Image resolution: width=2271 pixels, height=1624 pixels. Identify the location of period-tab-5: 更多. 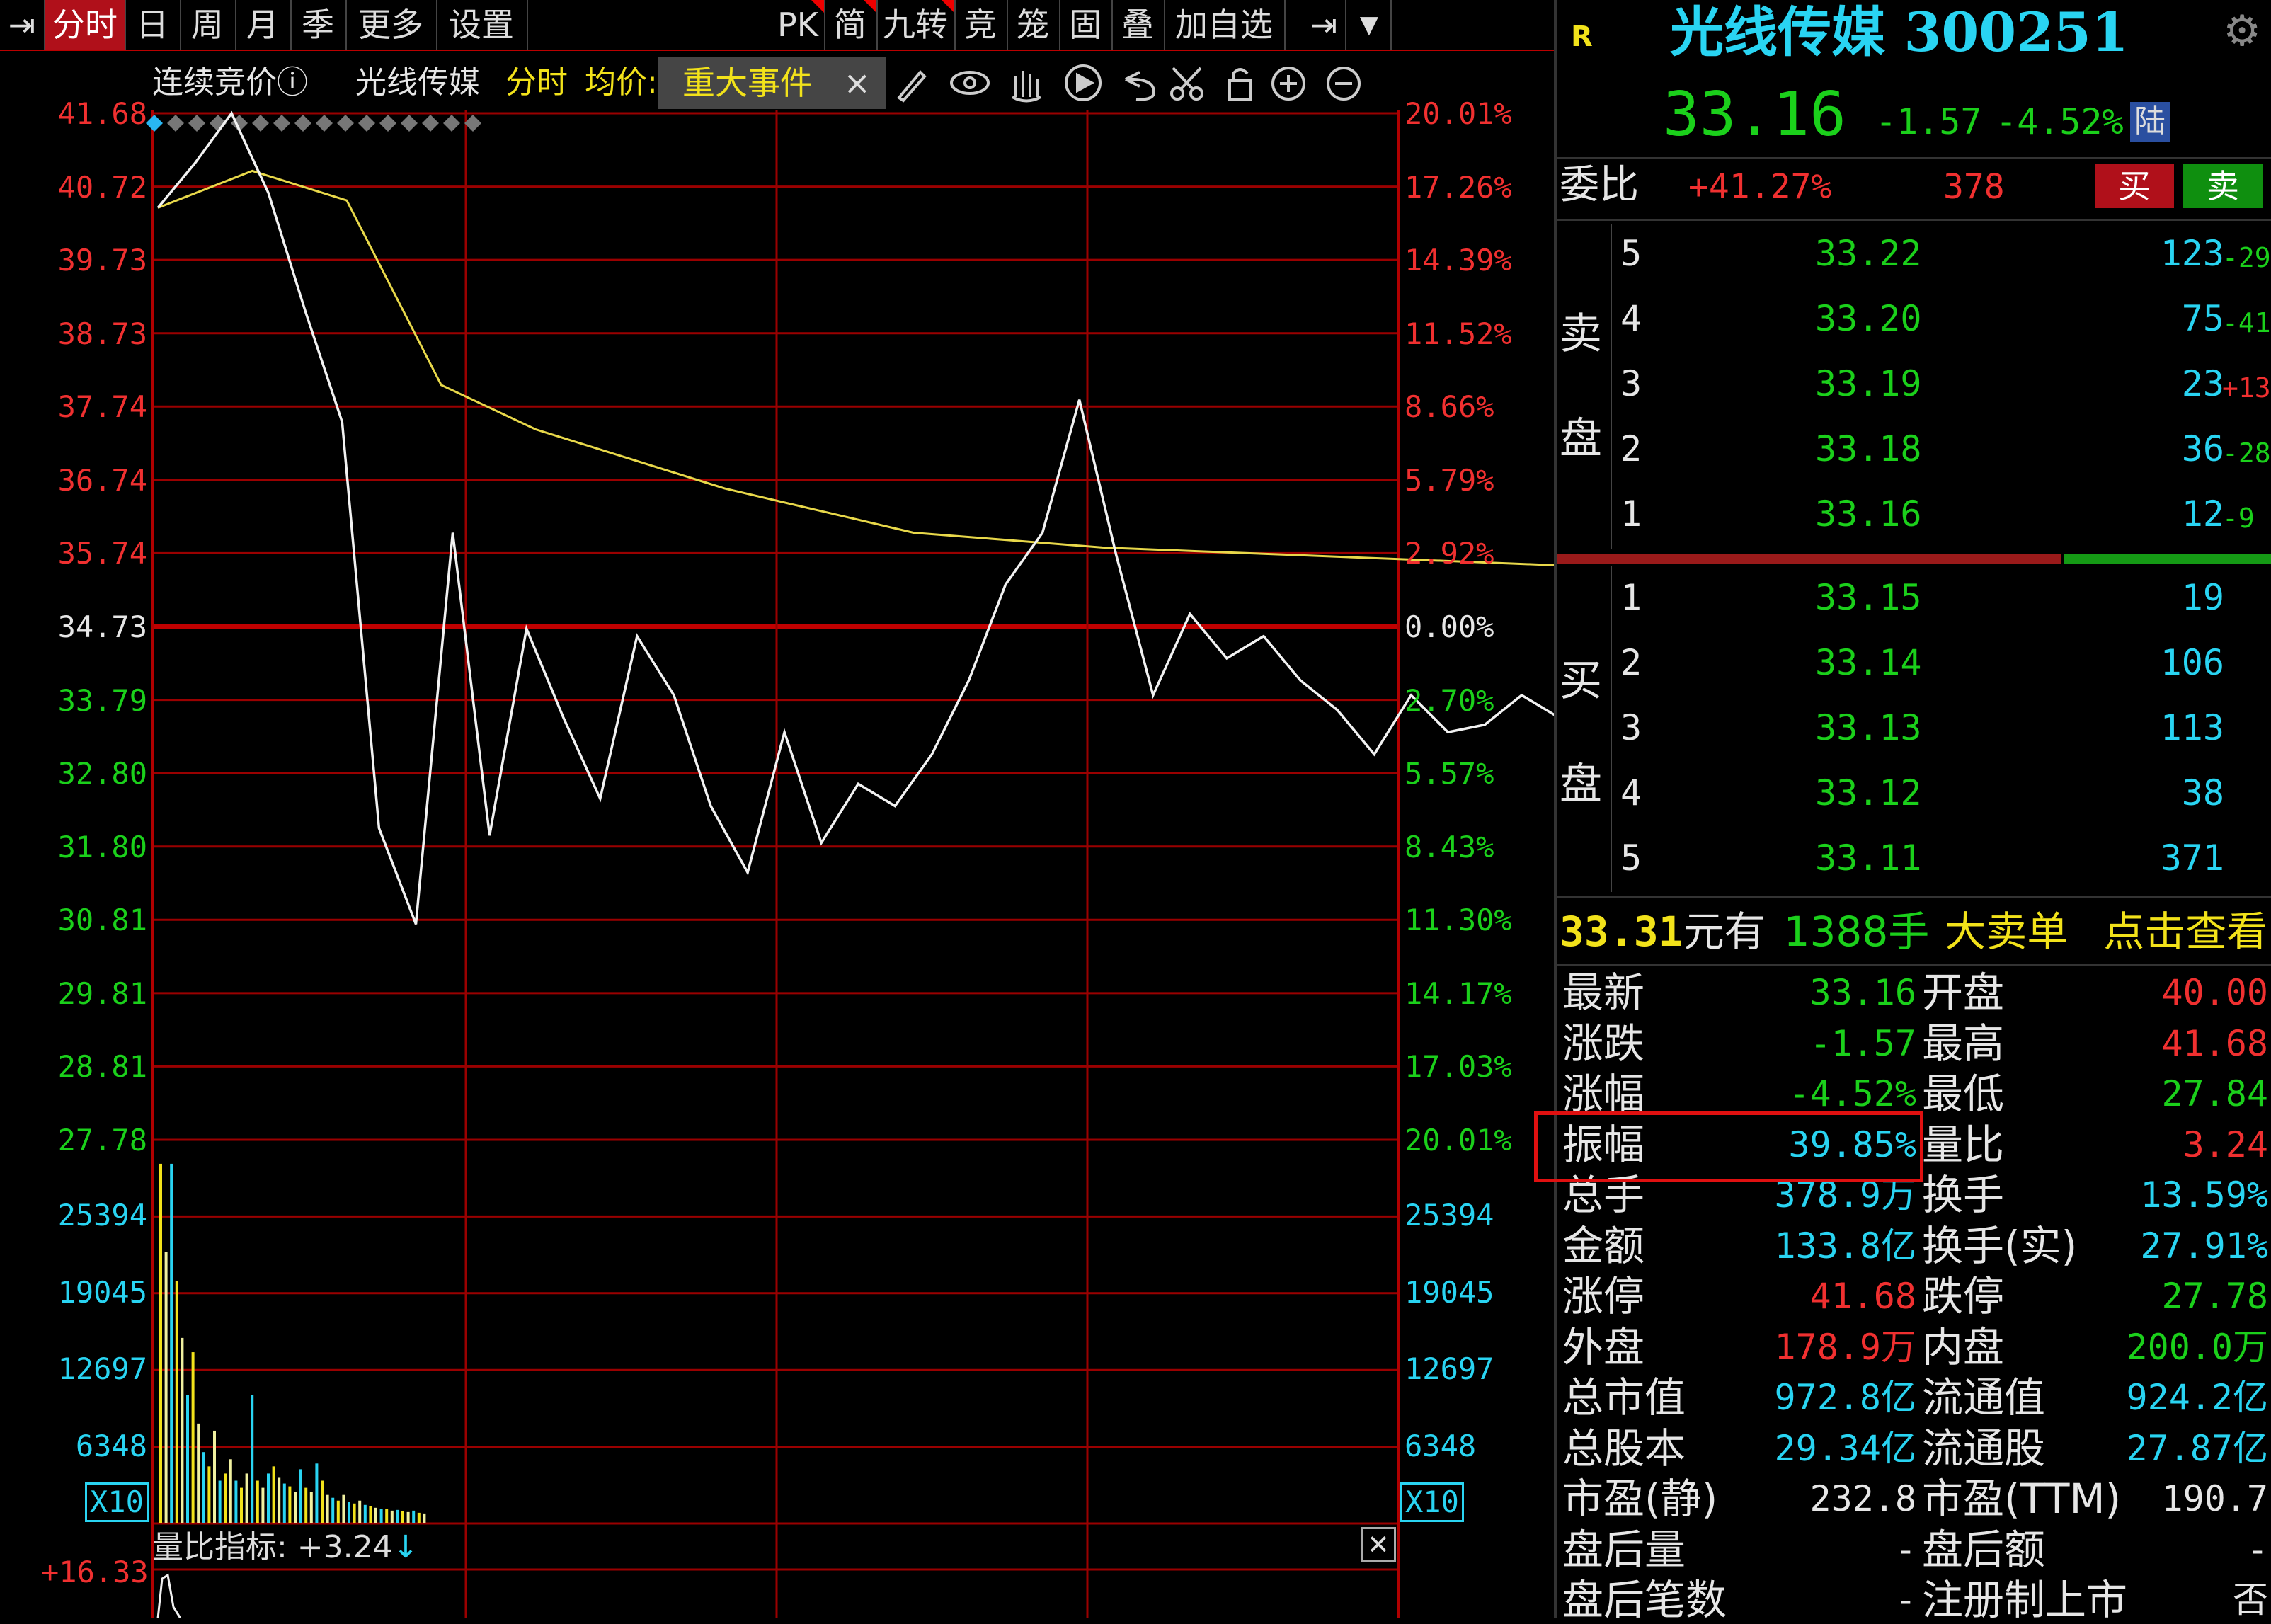
(391, 25).